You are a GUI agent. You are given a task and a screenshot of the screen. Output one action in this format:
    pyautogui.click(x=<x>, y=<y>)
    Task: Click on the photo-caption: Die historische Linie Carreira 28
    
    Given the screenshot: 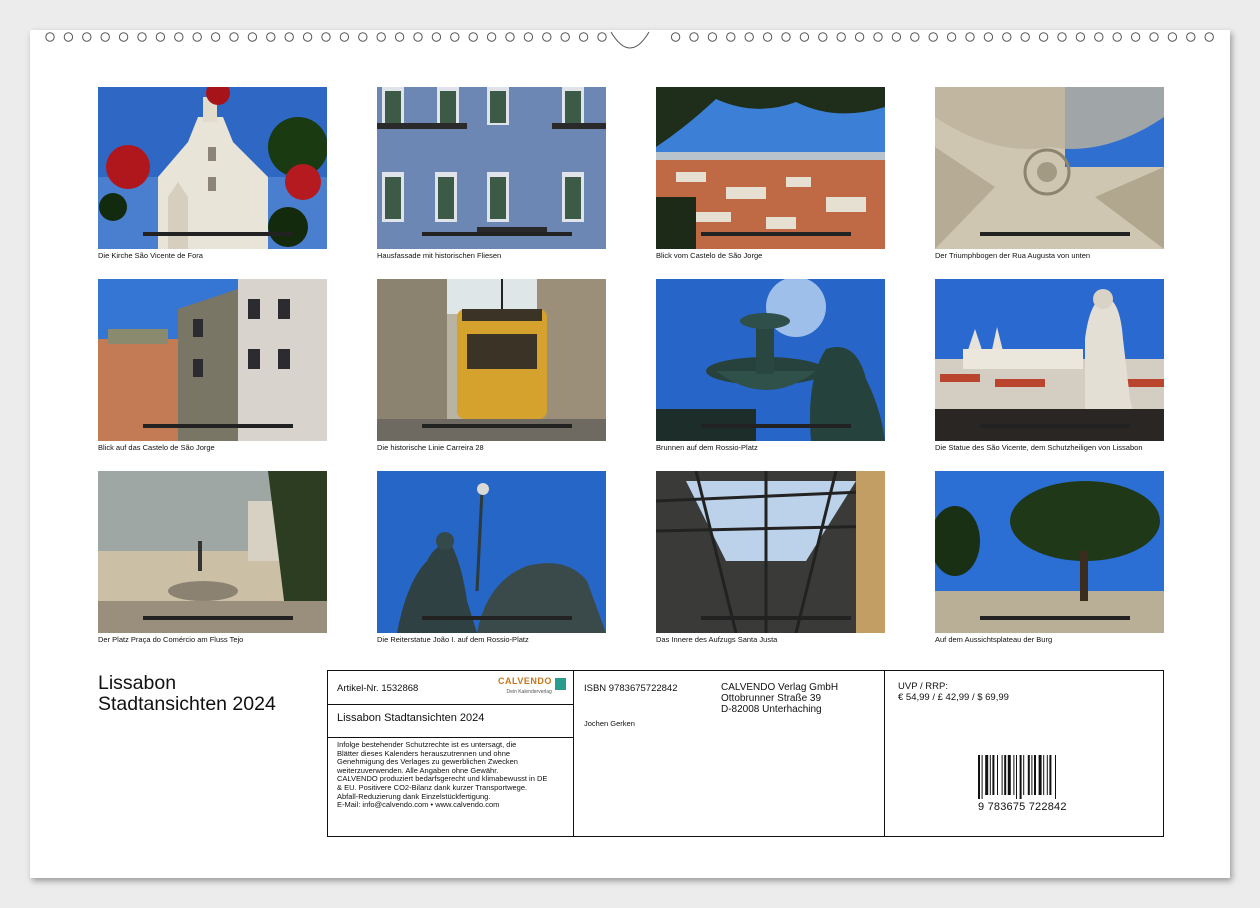 What is the action you would take?
    pyautogui.click(x=430, y=447)
    